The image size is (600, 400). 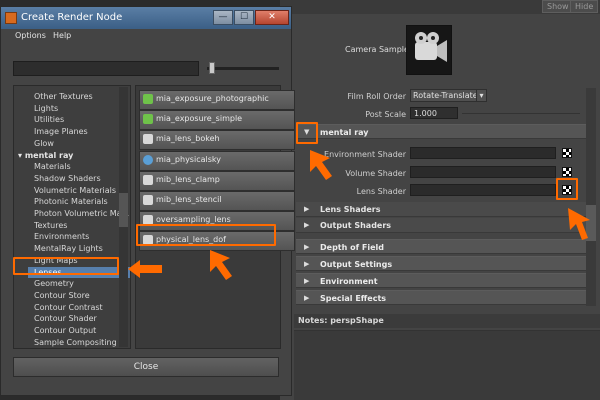 What do you see at coordinates (82, 330) in the screenshot?
I see `tree-item: Contour Output` at bounding box center [82, 330].